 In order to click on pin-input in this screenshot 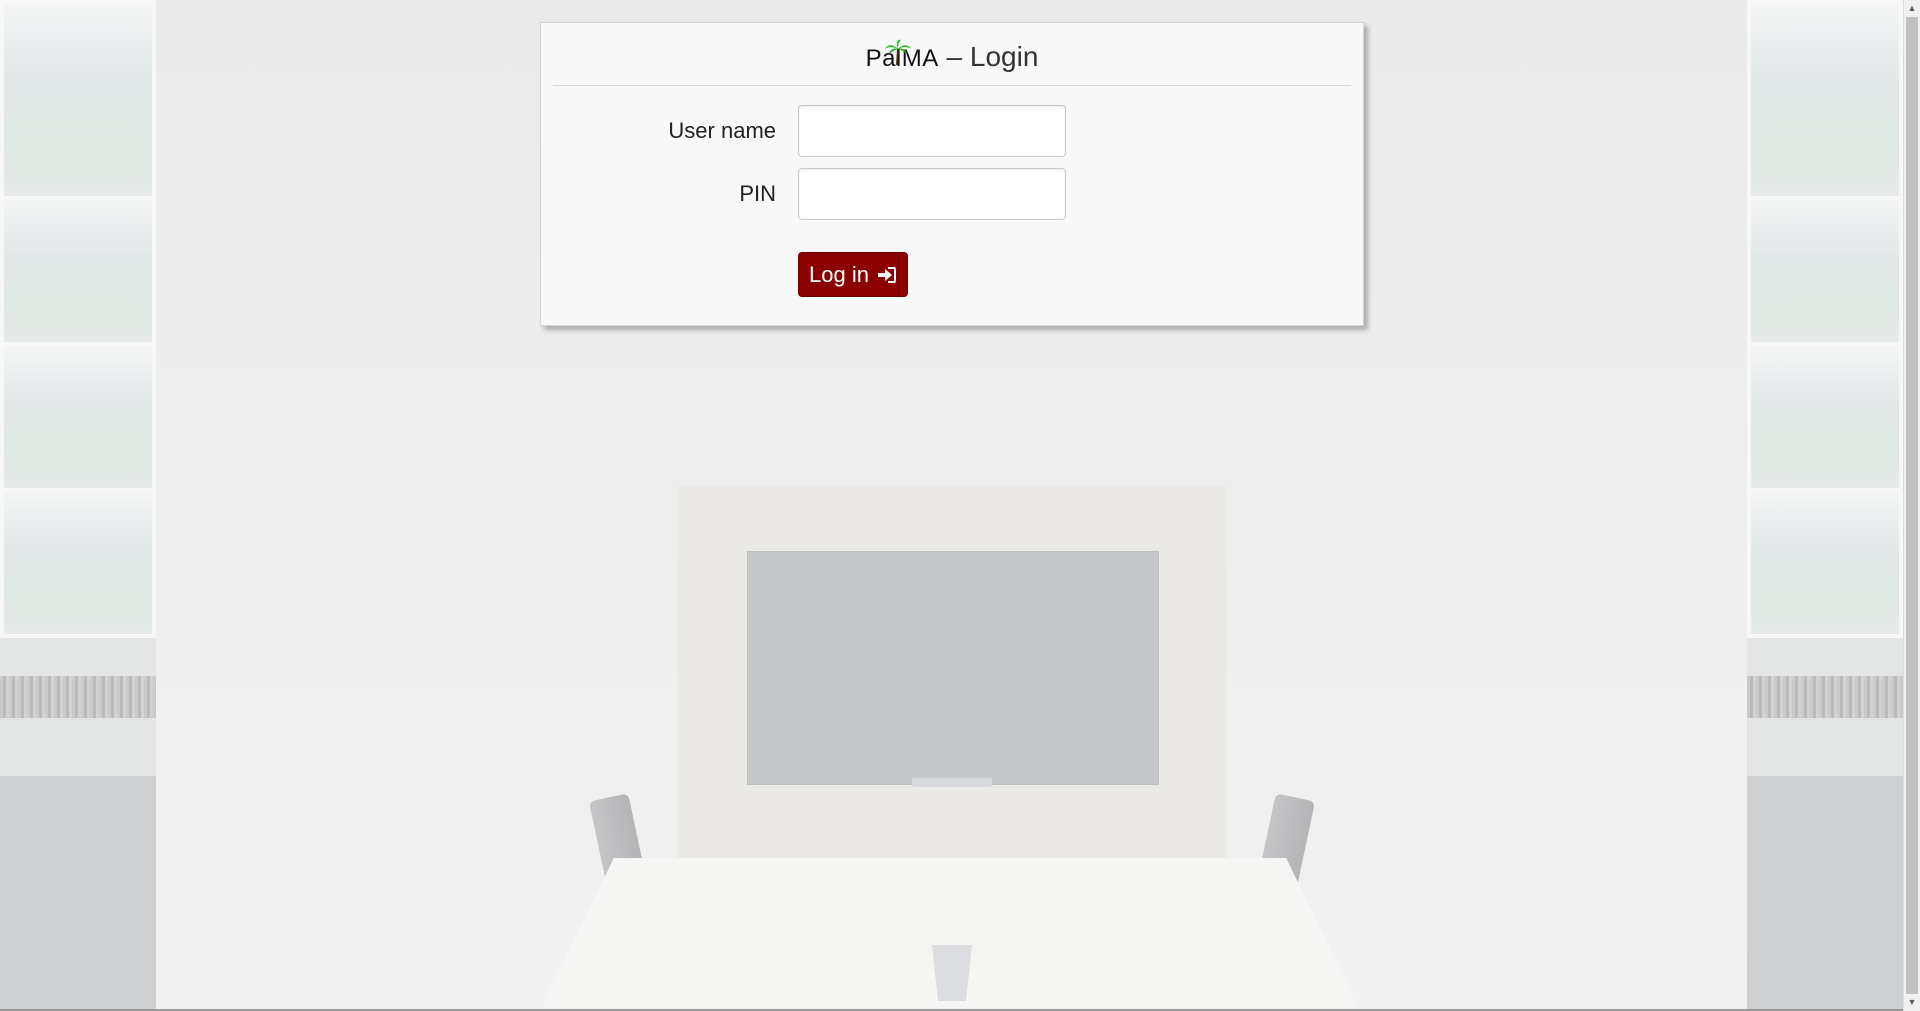, I will do `click(932, 194)`.